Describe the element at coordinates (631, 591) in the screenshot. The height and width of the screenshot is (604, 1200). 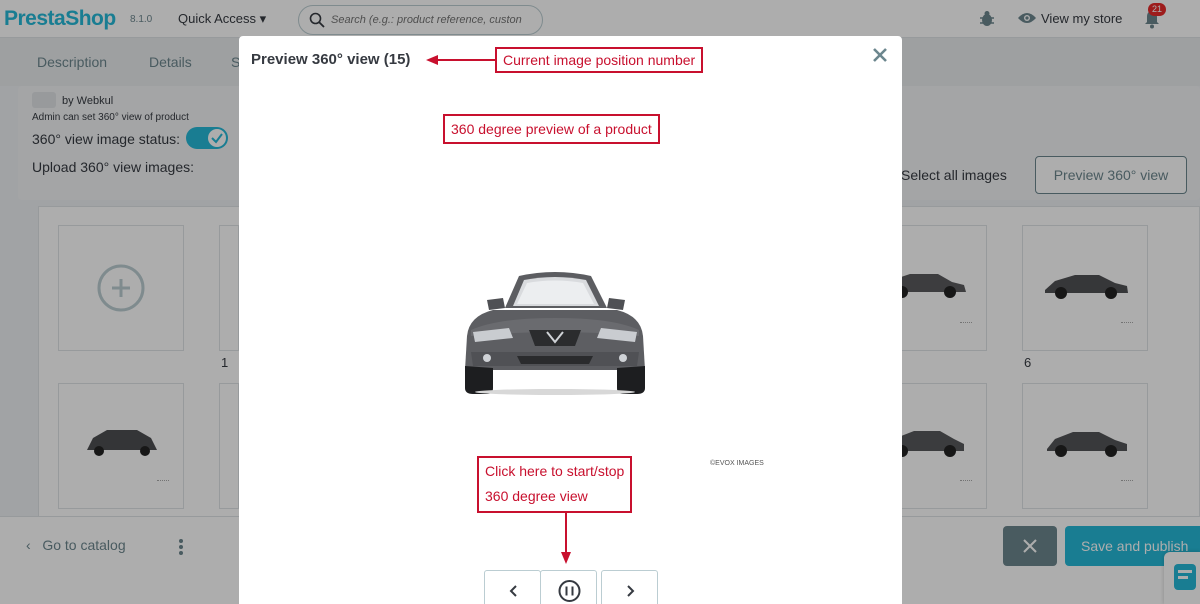
I see `chevron-right-icon` at that location.